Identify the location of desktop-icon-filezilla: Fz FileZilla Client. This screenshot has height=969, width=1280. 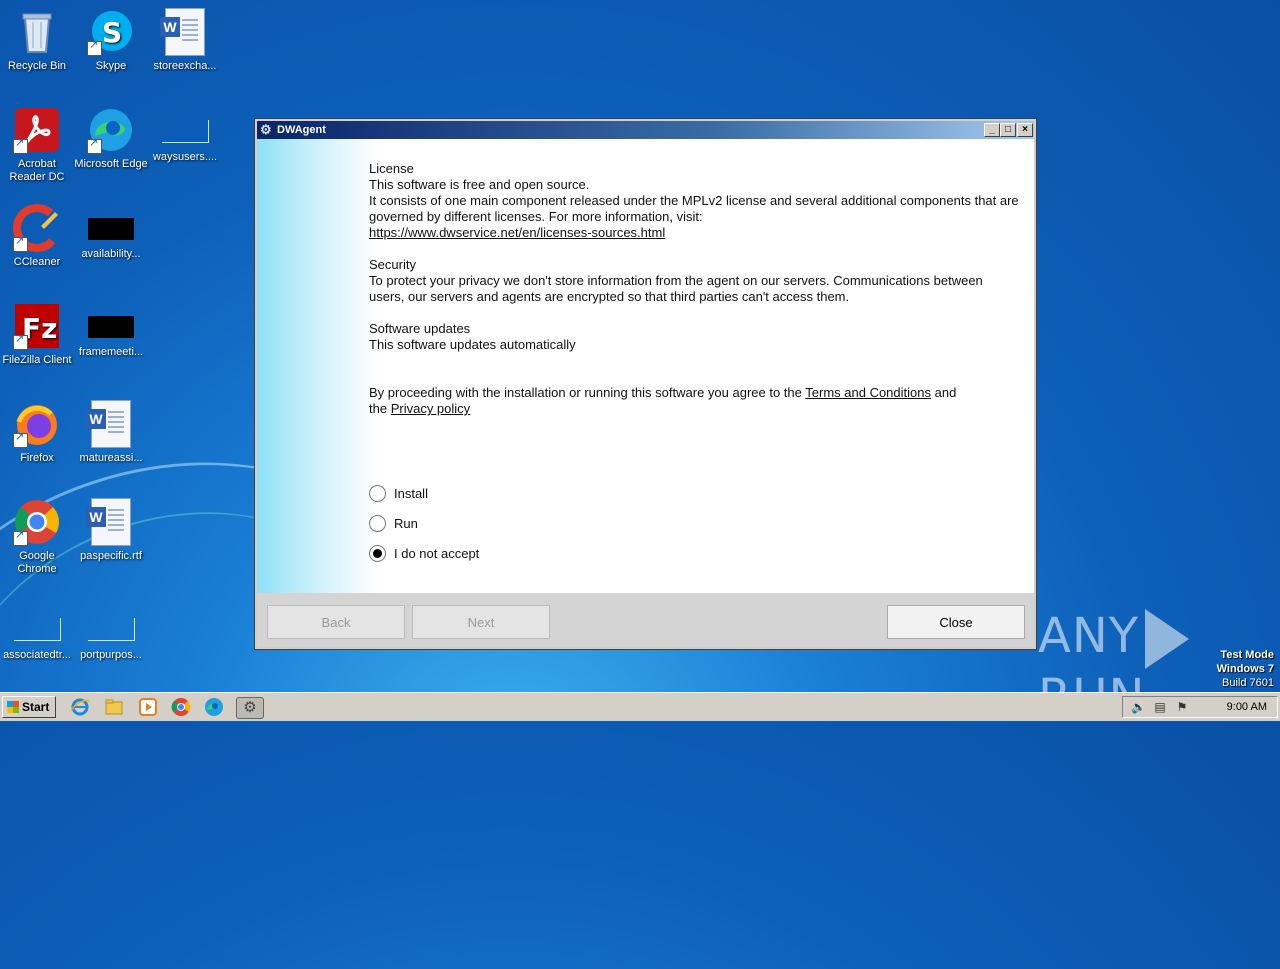
(37, 334).